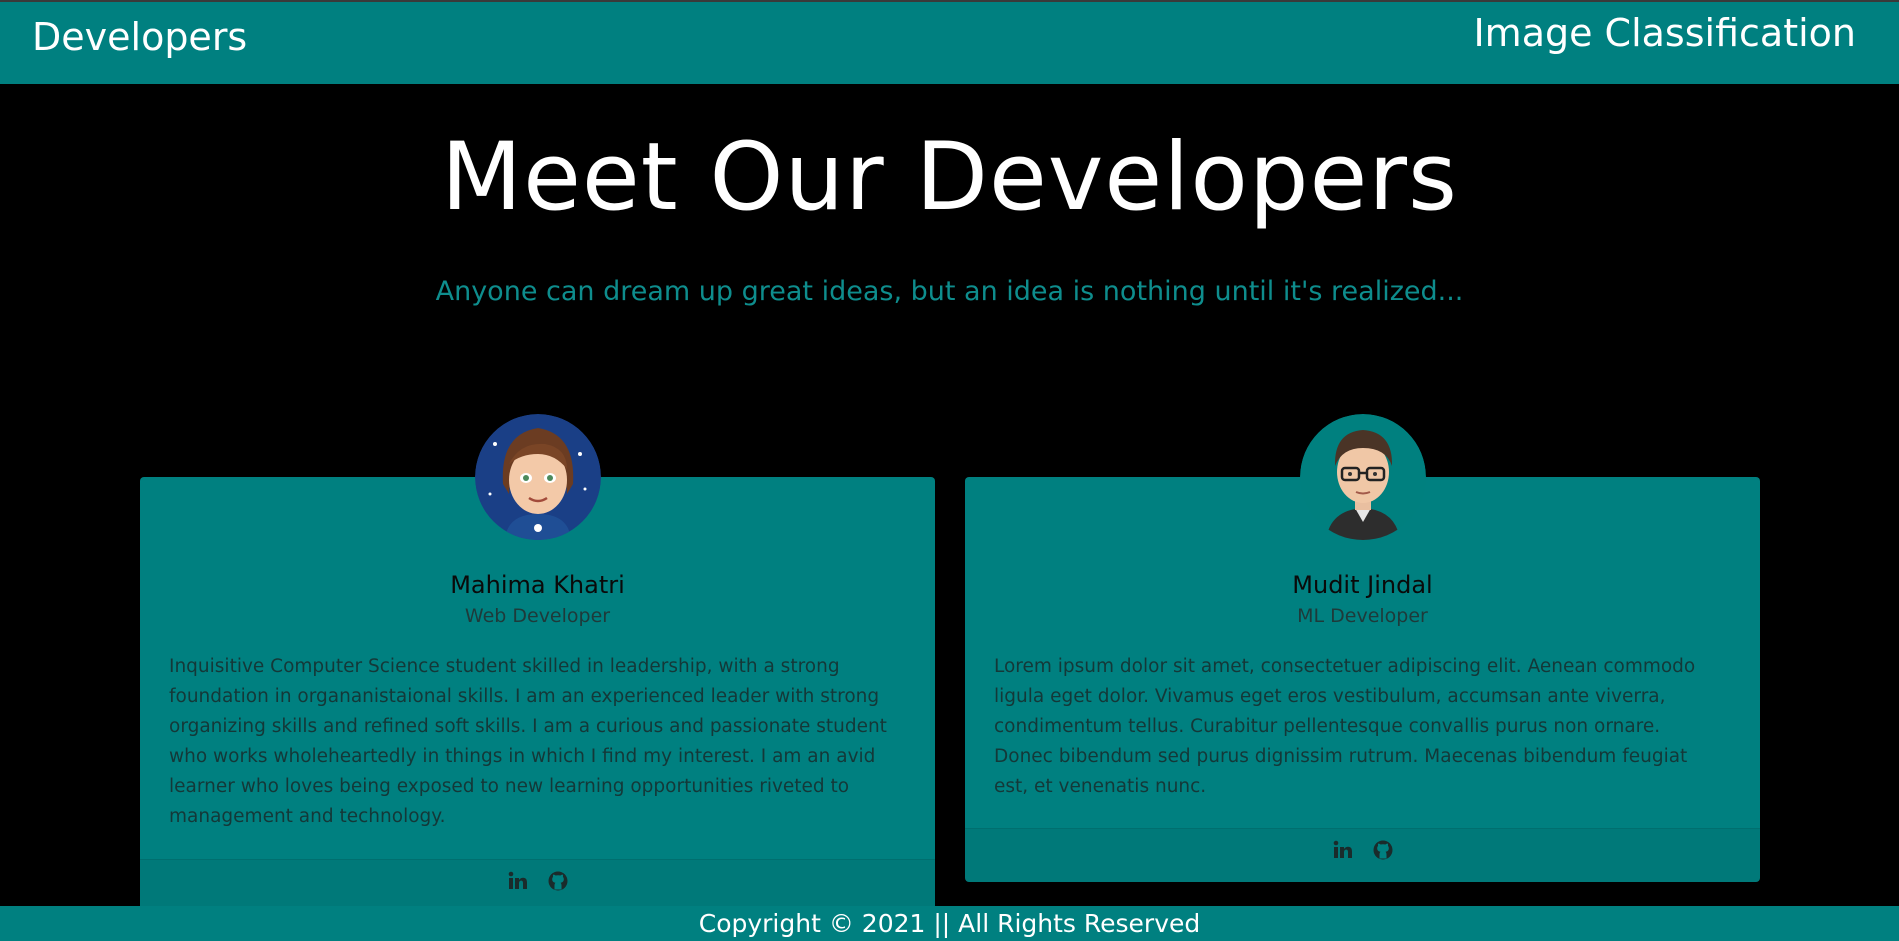  Describe the element at coordinates (537, 585) in the screenshot. I see `developer-name: Mahima Khatri` at that location.